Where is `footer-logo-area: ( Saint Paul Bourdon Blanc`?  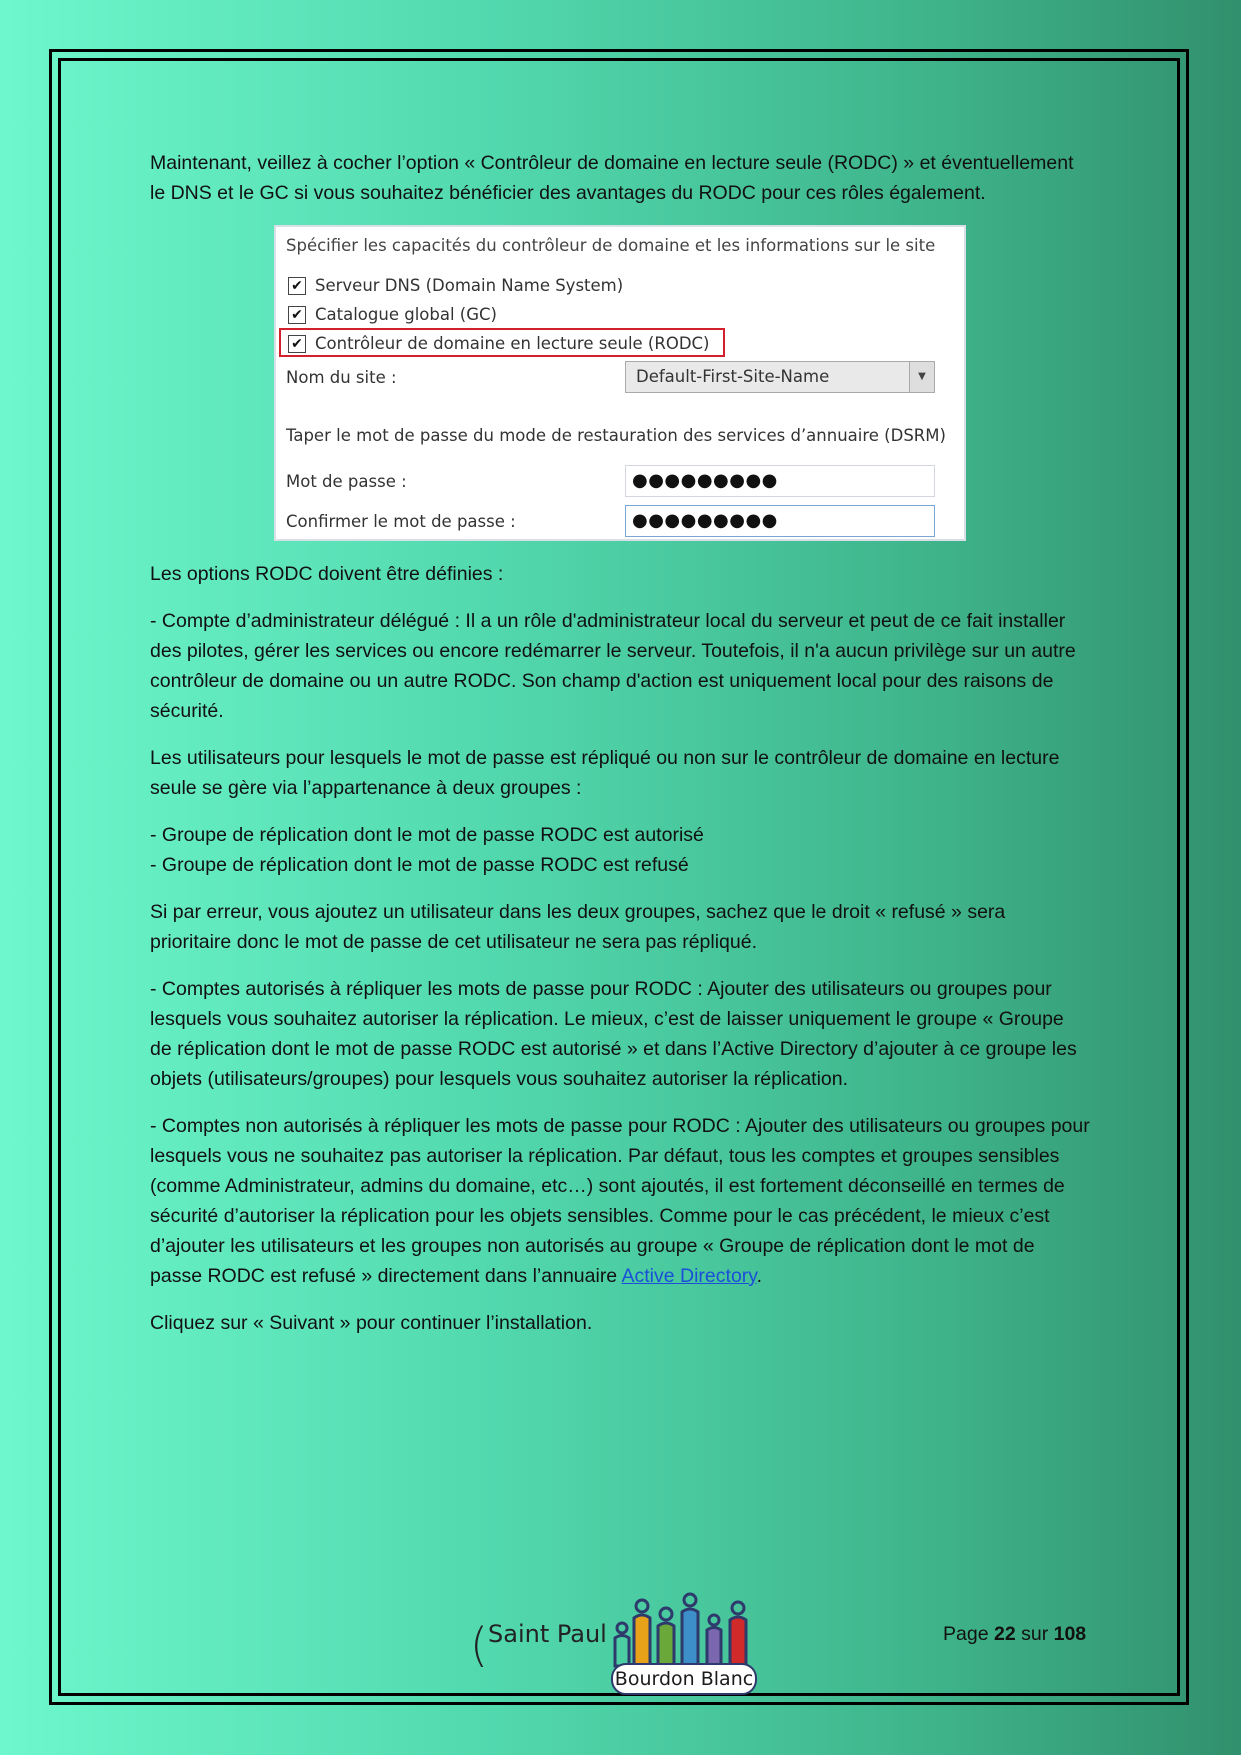
footer-logo-area: ( Saint Paul Bourdon Blanc is located at coordinates (620, 1641).